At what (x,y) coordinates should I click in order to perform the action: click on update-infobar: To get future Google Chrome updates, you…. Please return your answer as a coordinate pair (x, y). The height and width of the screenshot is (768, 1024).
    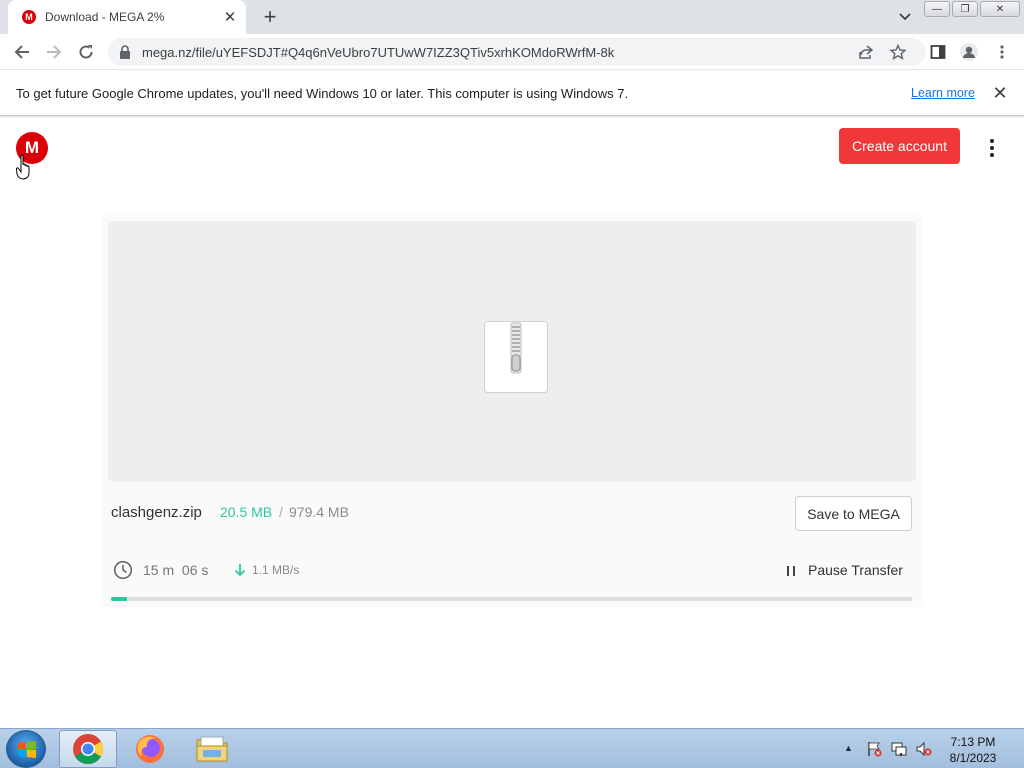
    Looking at the image, I should click on (512, 93).